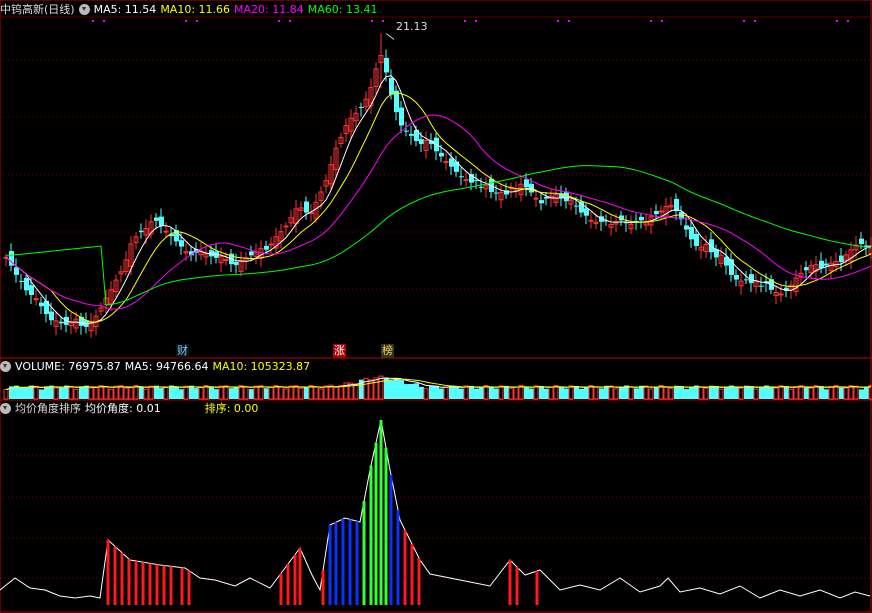 Image resolution: width=872 pixels, height=613 pixels. What do you see at coordinates (261, 366) in the screenshot?
I see `volume-ma10-label: MA10: 105323.87` at bounding box center [261, 366].